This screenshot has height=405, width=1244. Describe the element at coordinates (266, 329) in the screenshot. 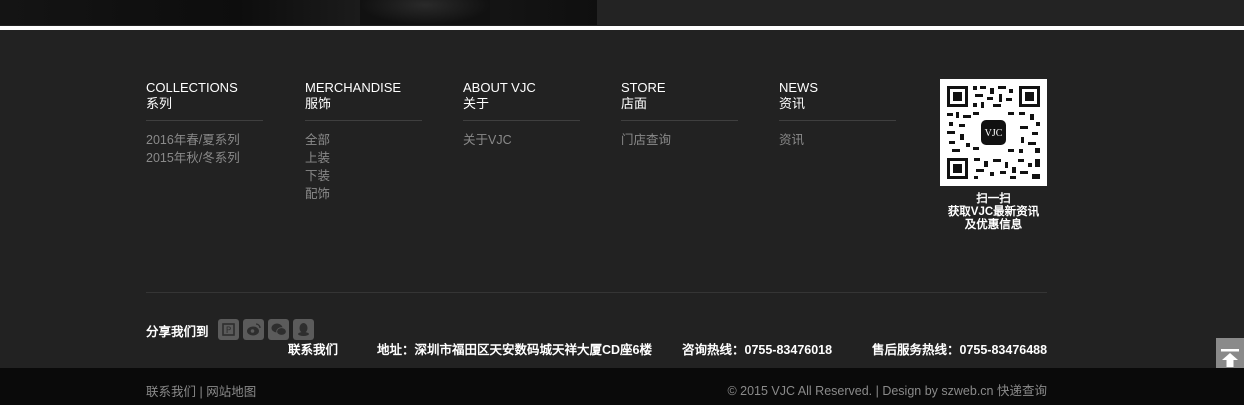

I see `share-icons: P` at that location.